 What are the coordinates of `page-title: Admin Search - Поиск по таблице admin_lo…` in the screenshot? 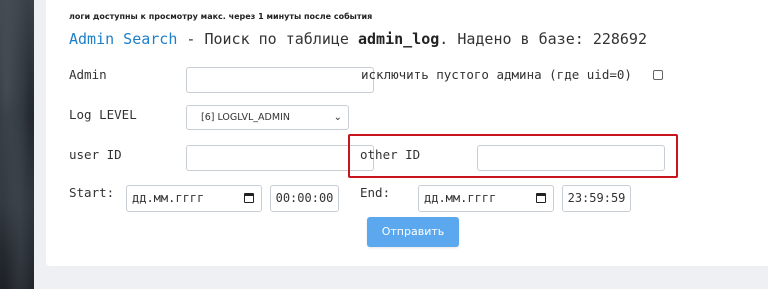 It's located at (358, 39).